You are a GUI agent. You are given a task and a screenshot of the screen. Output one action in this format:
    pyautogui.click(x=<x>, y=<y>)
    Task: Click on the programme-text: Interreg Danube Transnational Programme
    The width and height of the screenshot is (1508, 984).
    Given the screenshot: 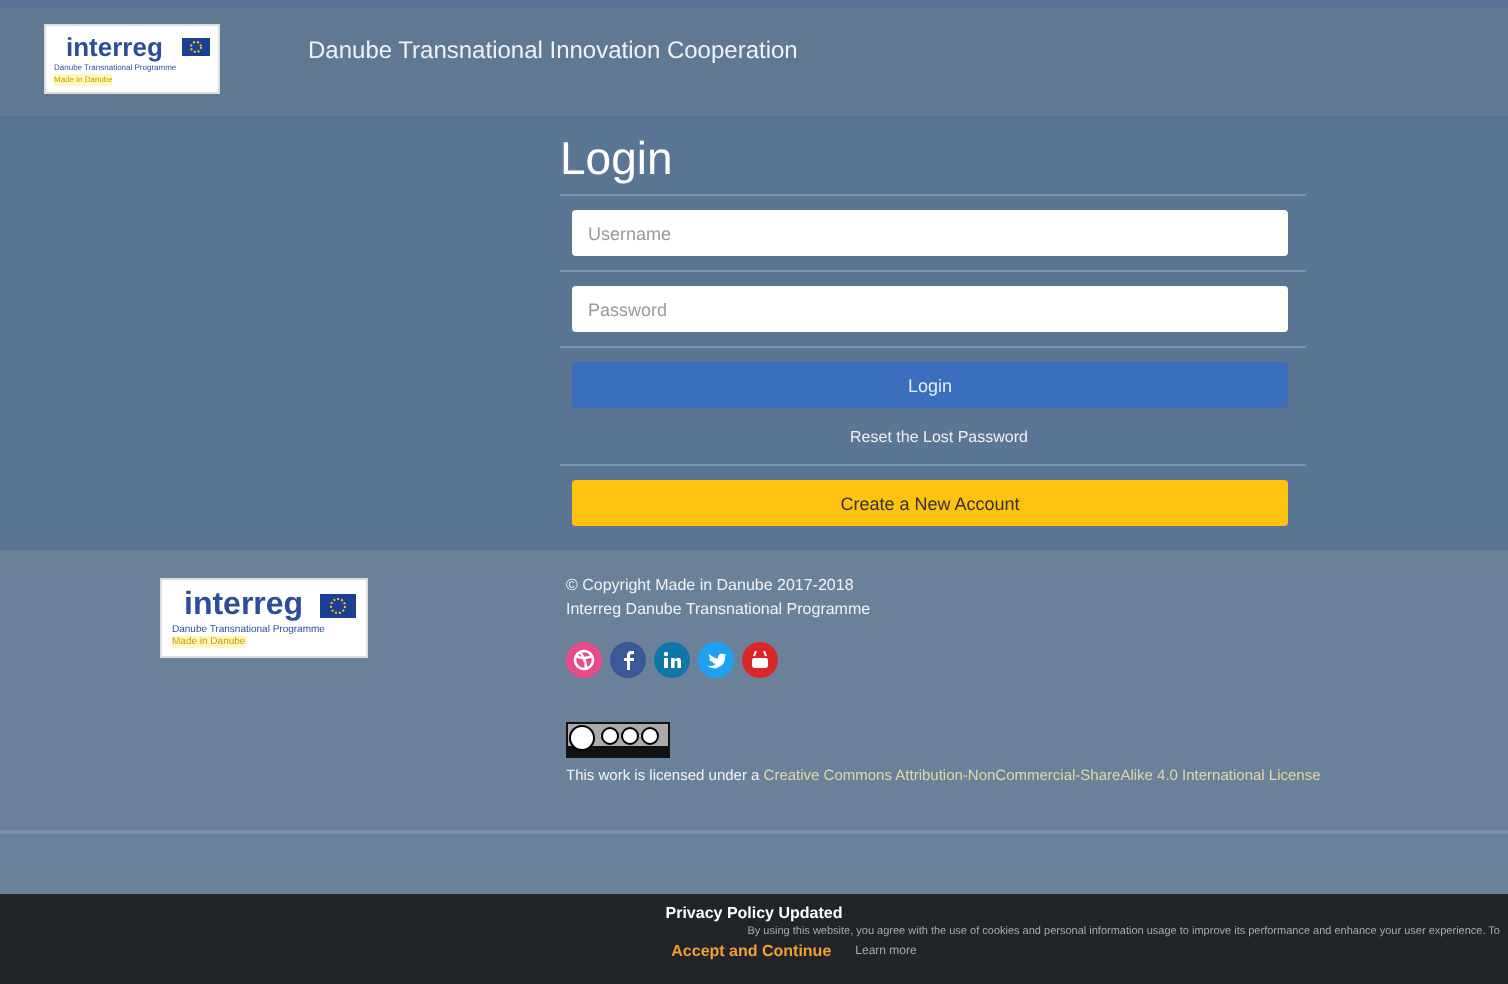 What is the action you would take?
    pyautogui.click(x=718, y=610)
    